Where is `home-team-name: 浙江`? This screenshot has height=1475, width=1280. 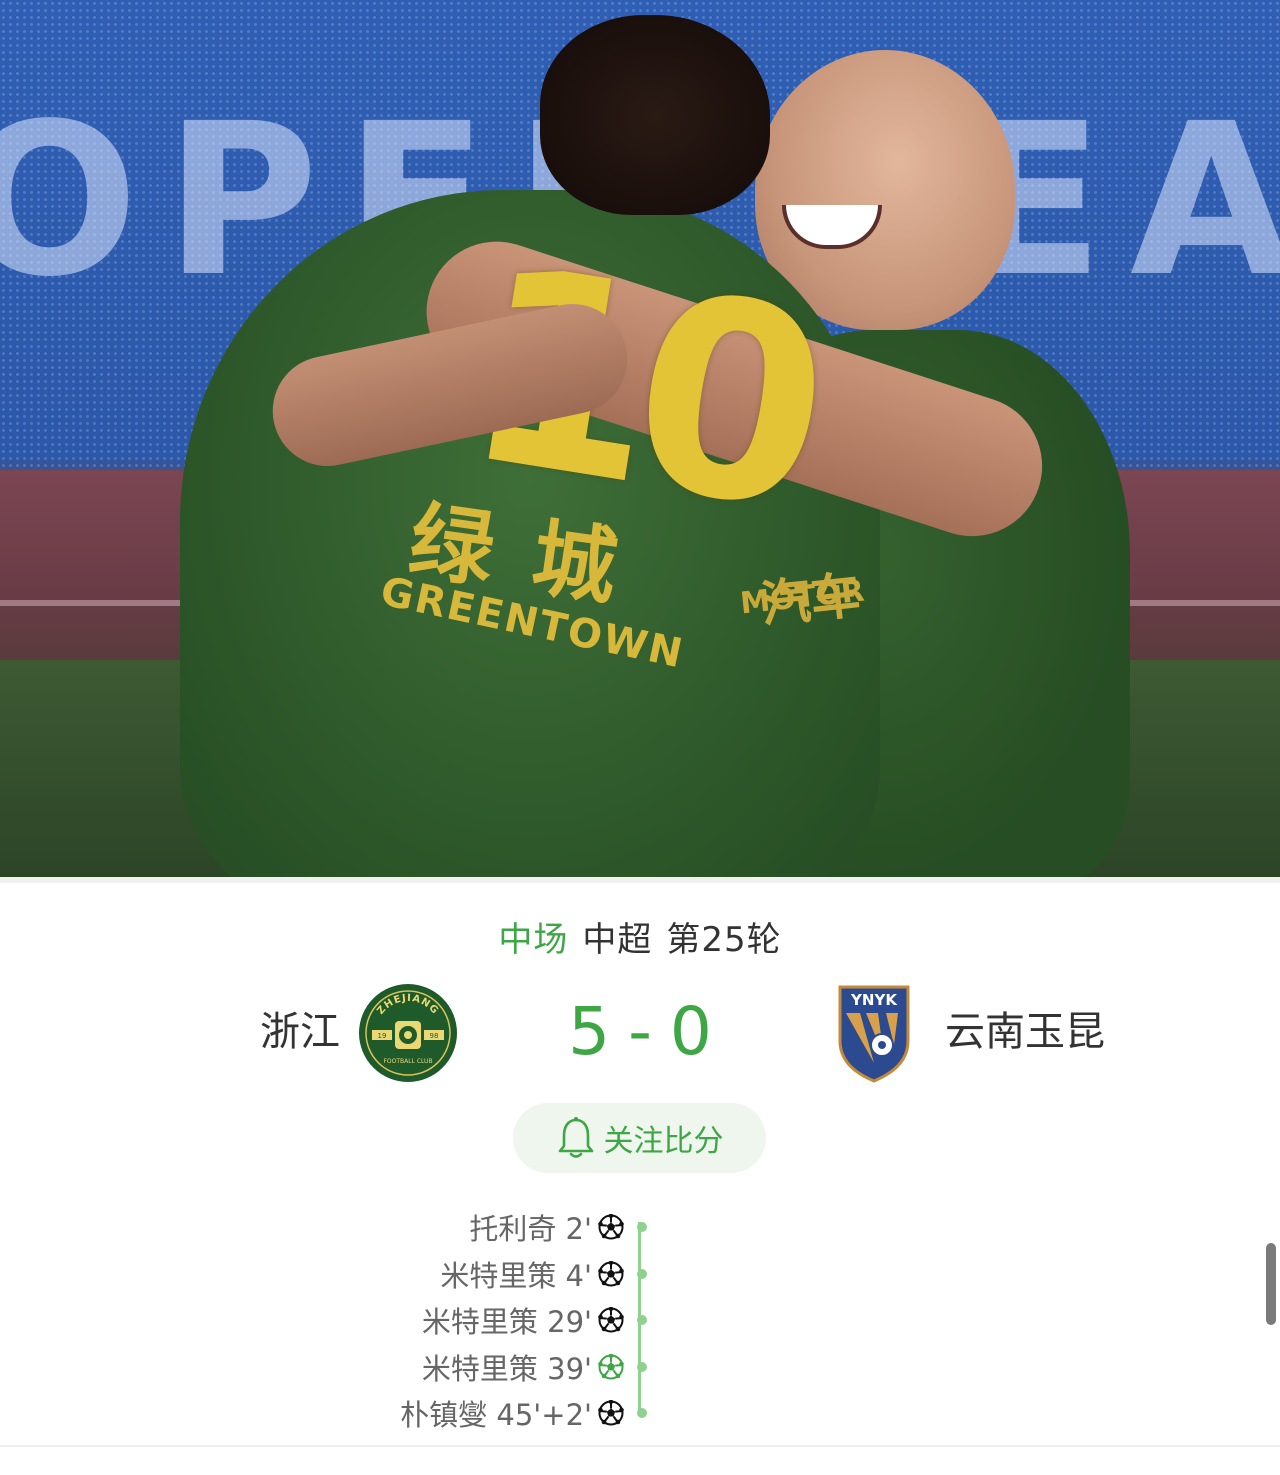
home-team-name: 浙江 is located at coordinates (295, 1032).